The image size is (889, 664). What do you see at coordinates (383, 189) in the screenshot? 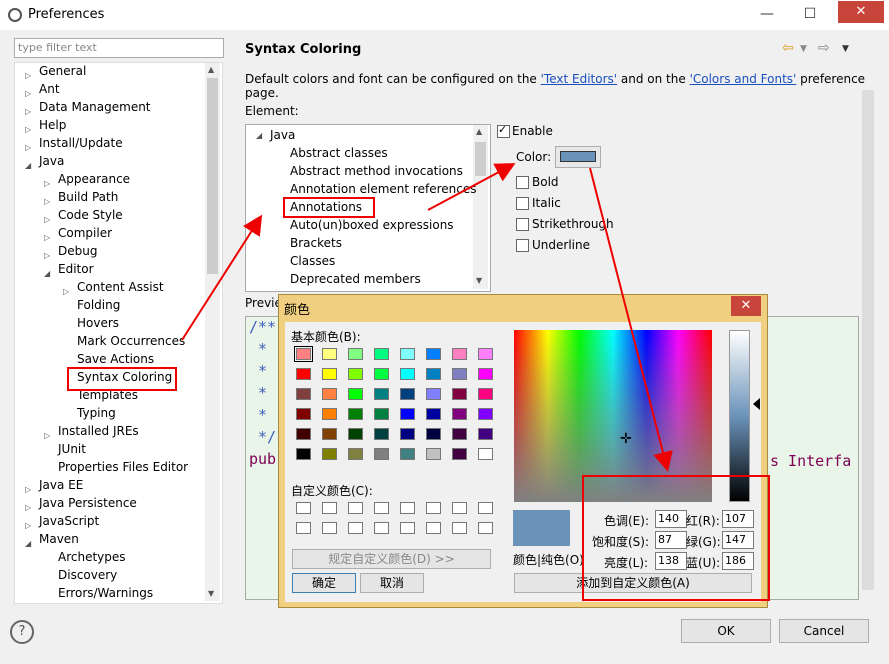
I see `element-item: Annotation element references` at bounding box center [383, 189].